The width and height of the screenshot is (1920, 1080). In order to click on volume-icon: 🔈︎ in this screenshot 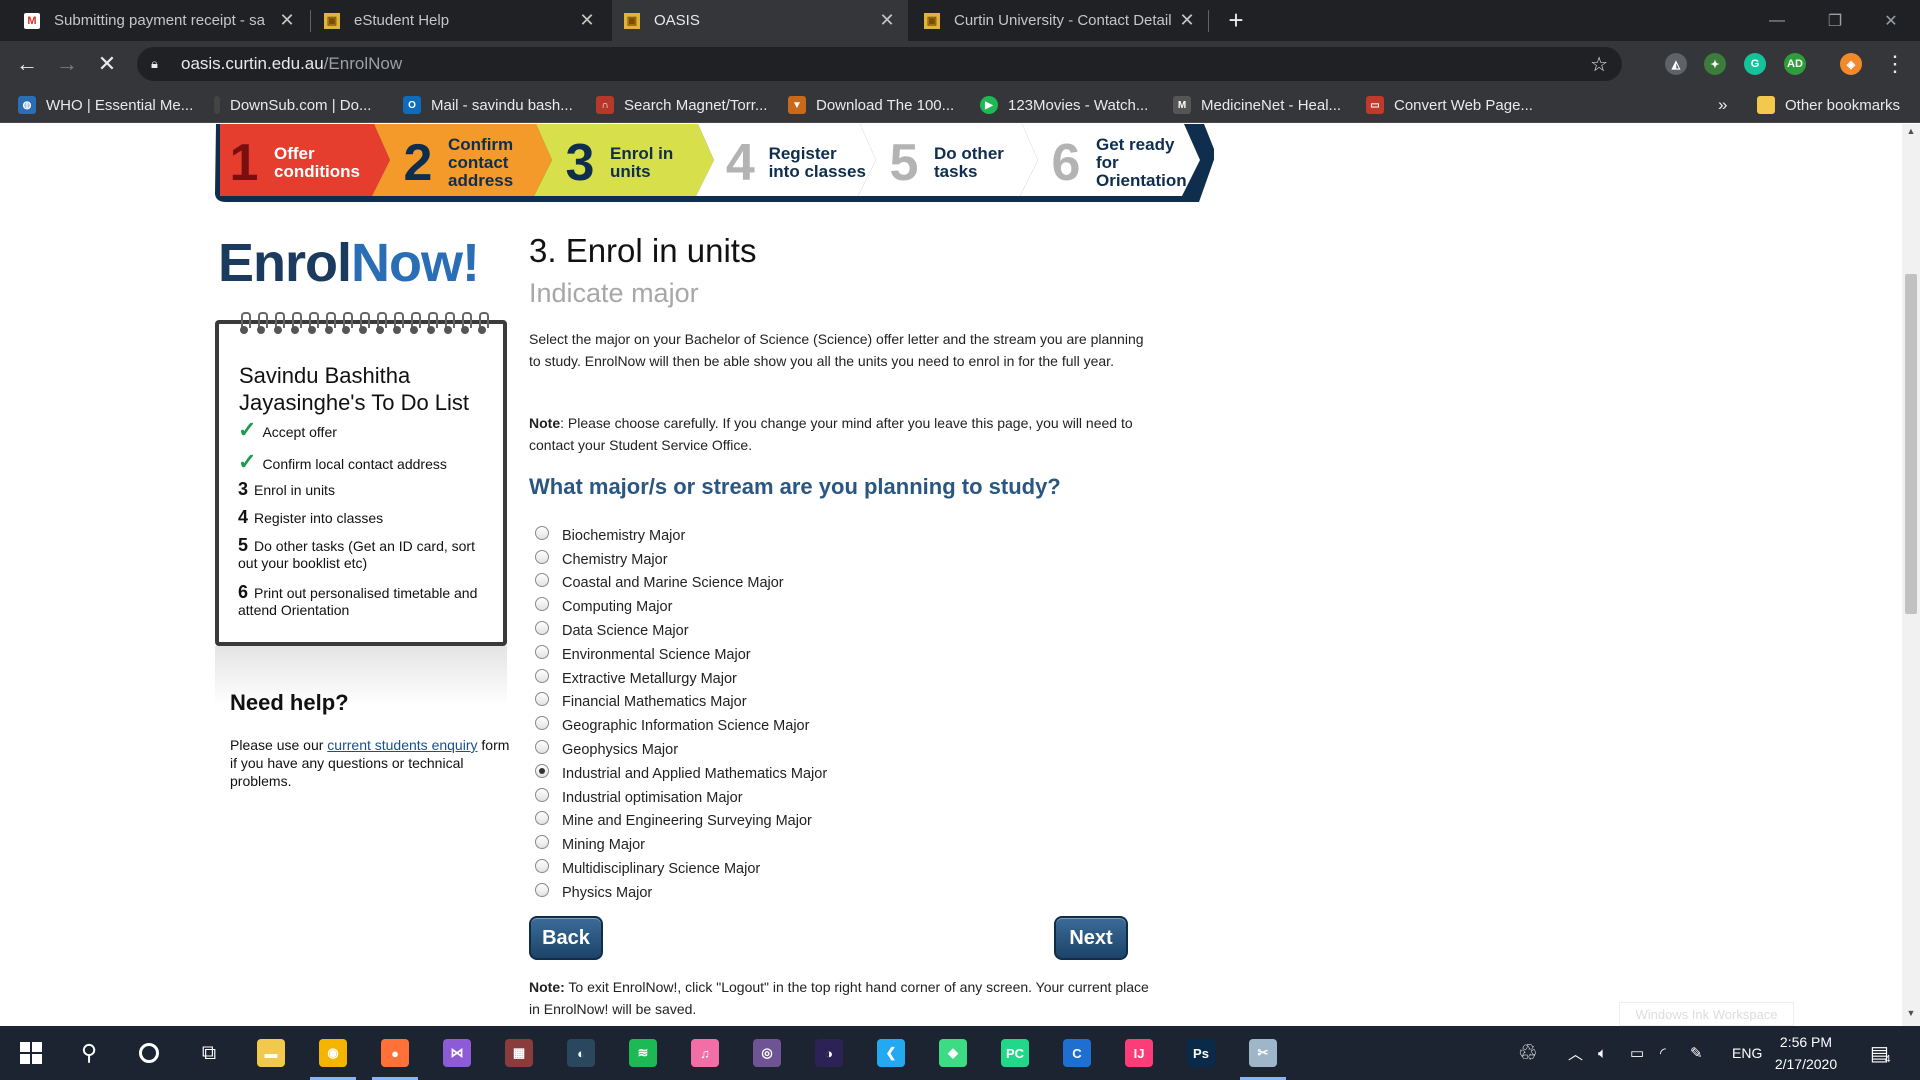, I will do `click(1602, 1053)`.